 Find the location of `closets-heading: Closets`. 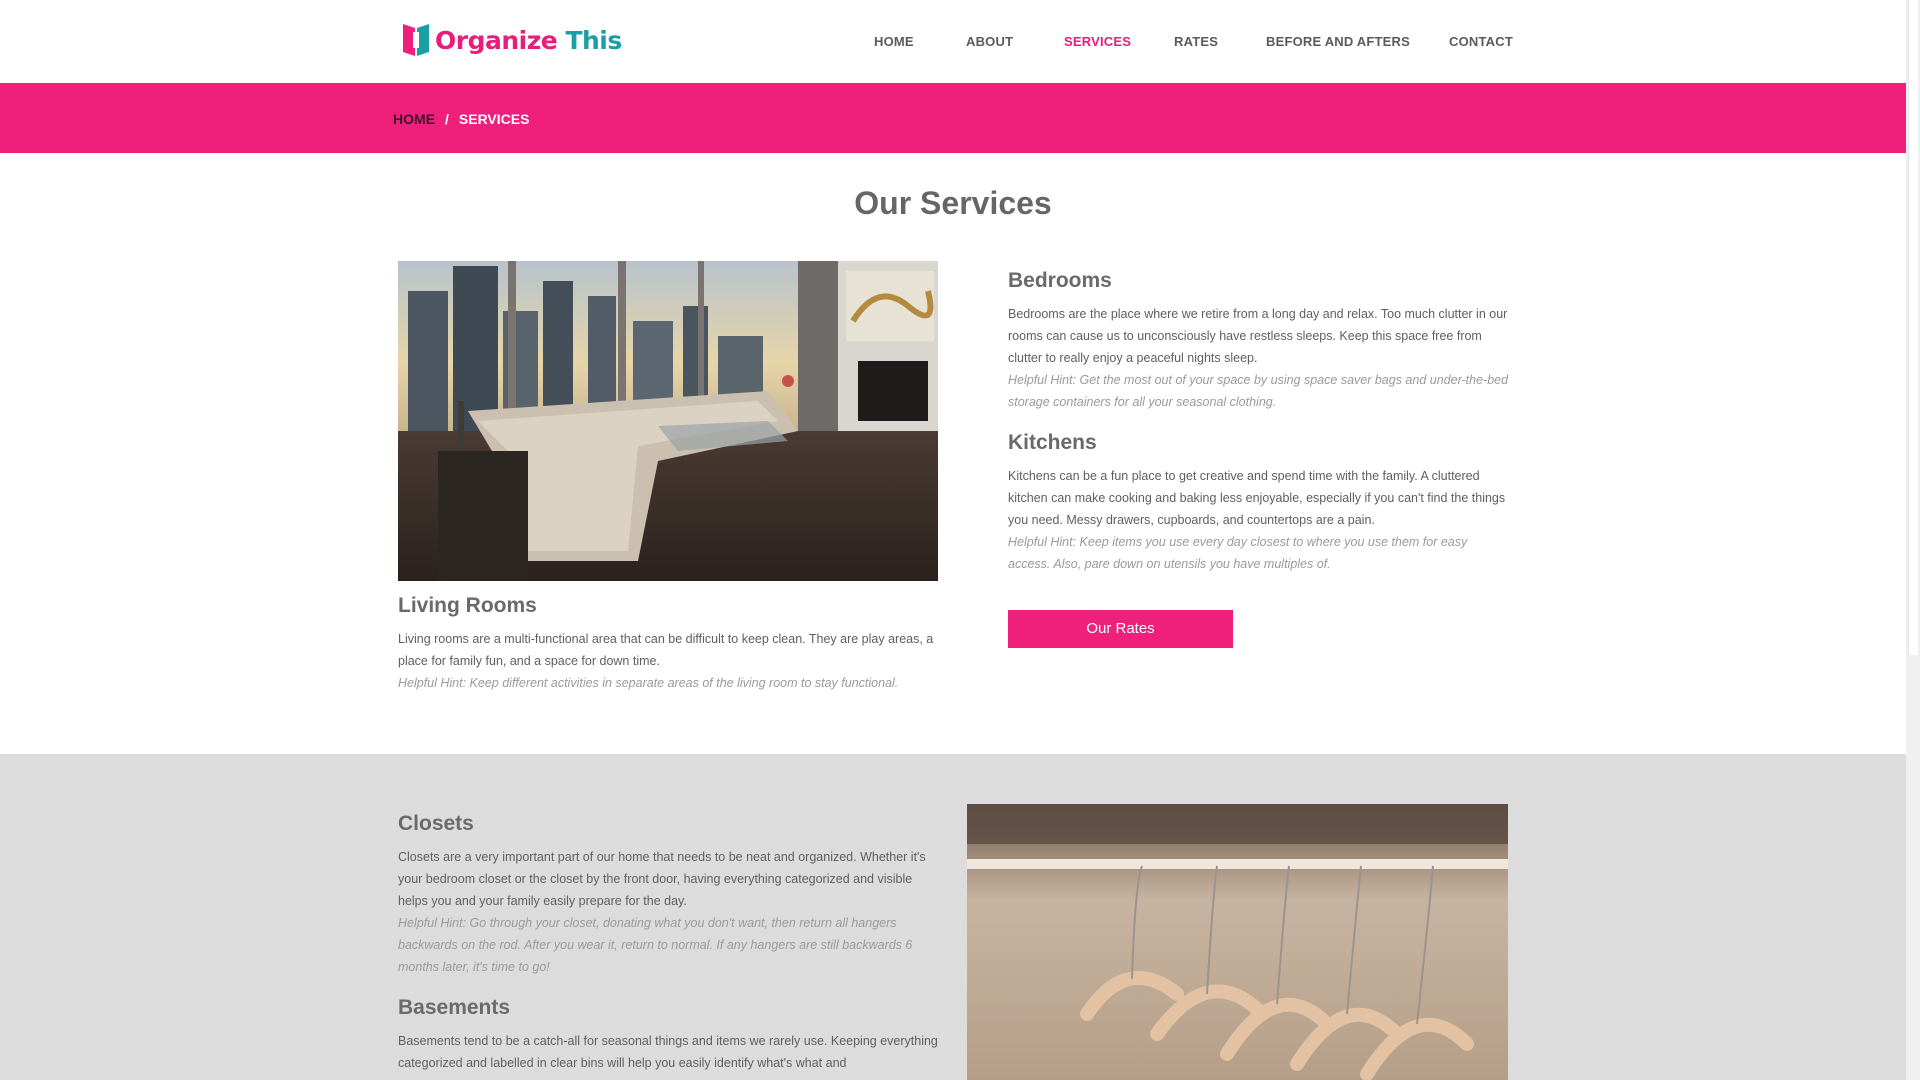

closets-heading: Closets is located at coordinates (436, 823).